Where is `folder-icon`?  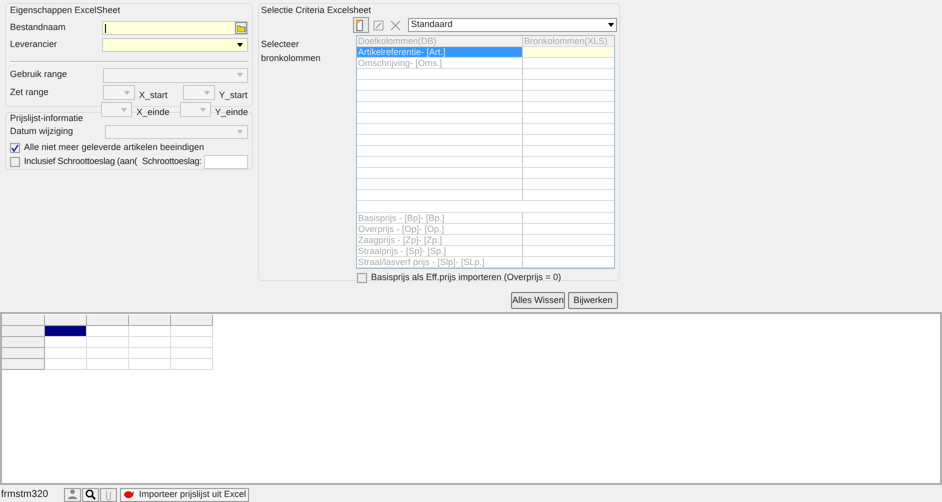
folder-icon is located at coordinates (241, 28).